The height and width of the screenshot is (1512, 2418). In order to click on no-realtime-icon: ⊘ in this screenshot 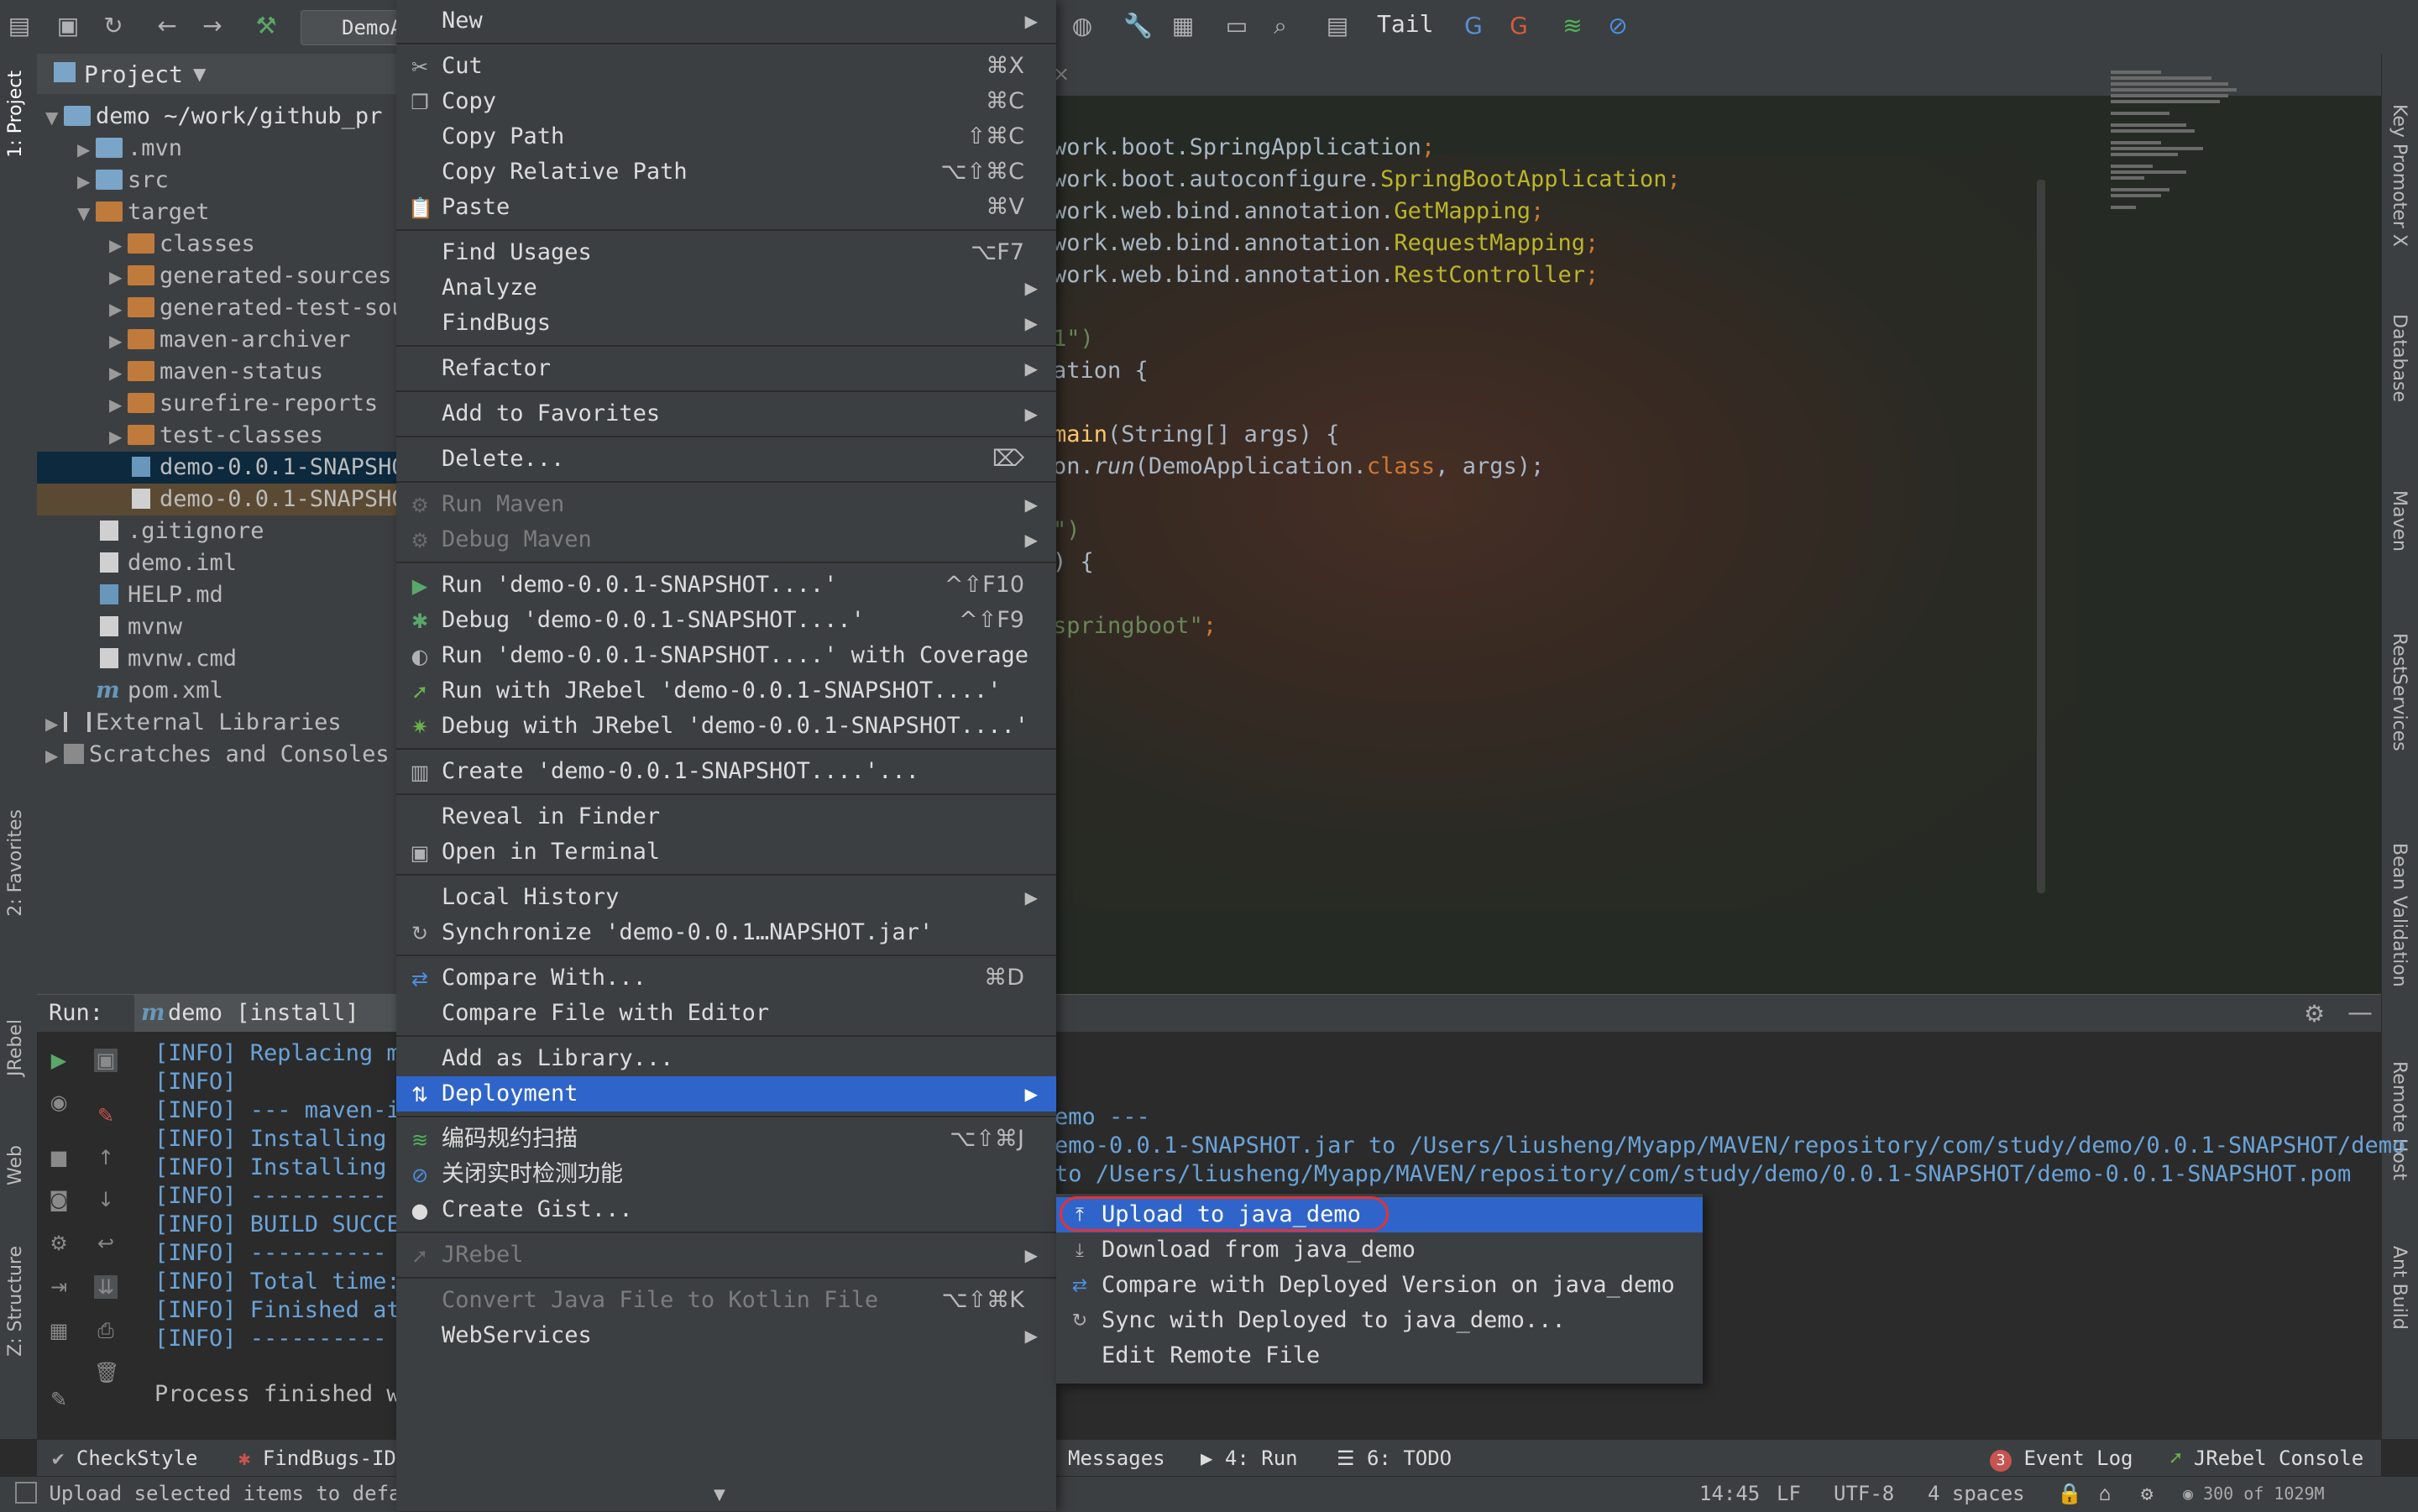, I will do `click(1618, 26)`.